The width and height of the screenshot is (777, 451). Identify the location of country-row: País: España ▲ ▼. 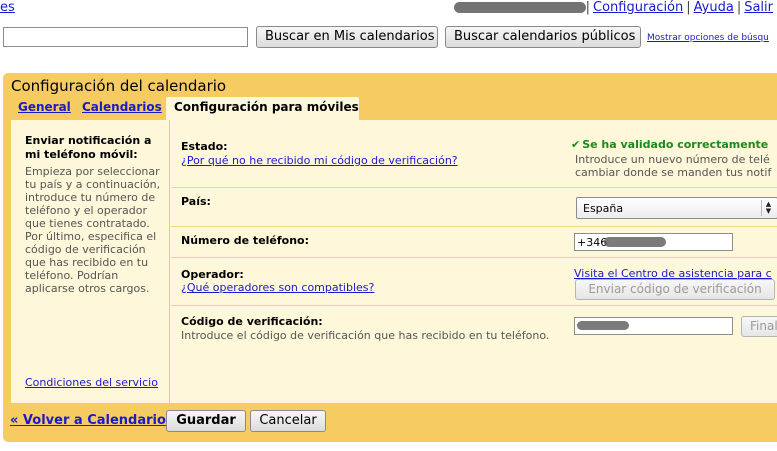
(474, 207).